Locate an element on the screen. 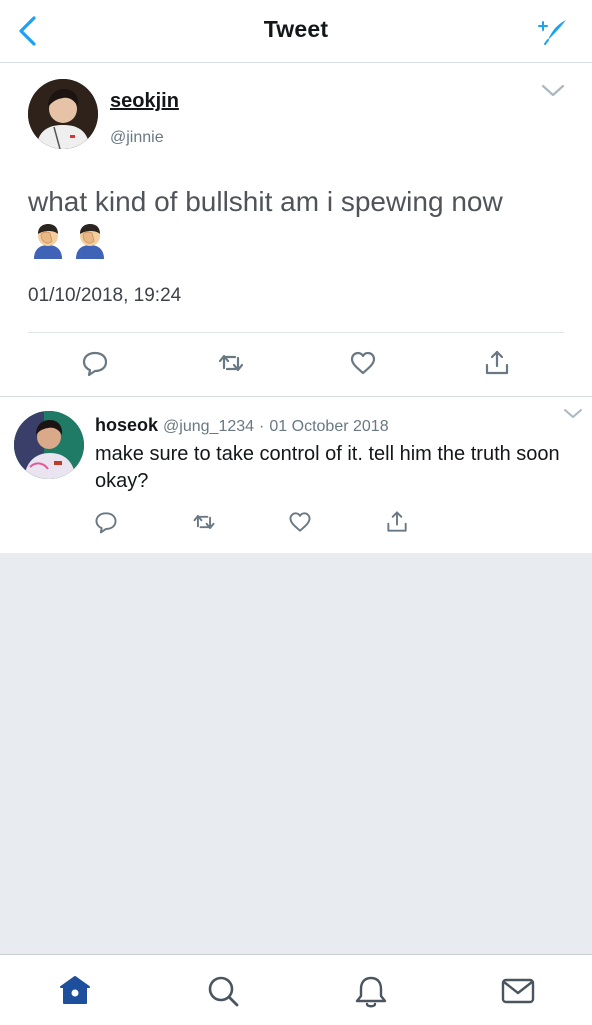 This screenshot has width=592, height=1025. reply-author-name: hoseok is located at coordinates (126, 425).